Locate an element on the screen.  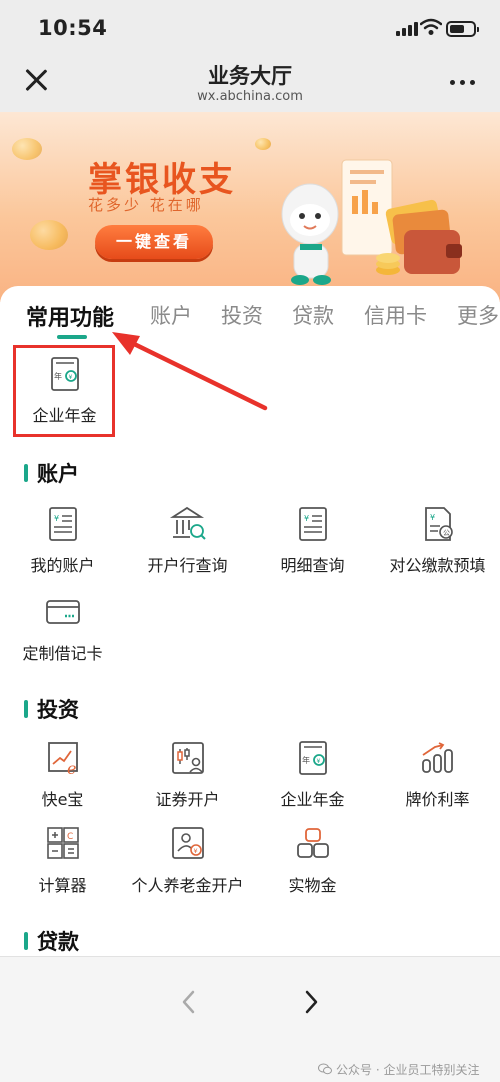
tab-account: 账户 is located at coordinates (171, 315).